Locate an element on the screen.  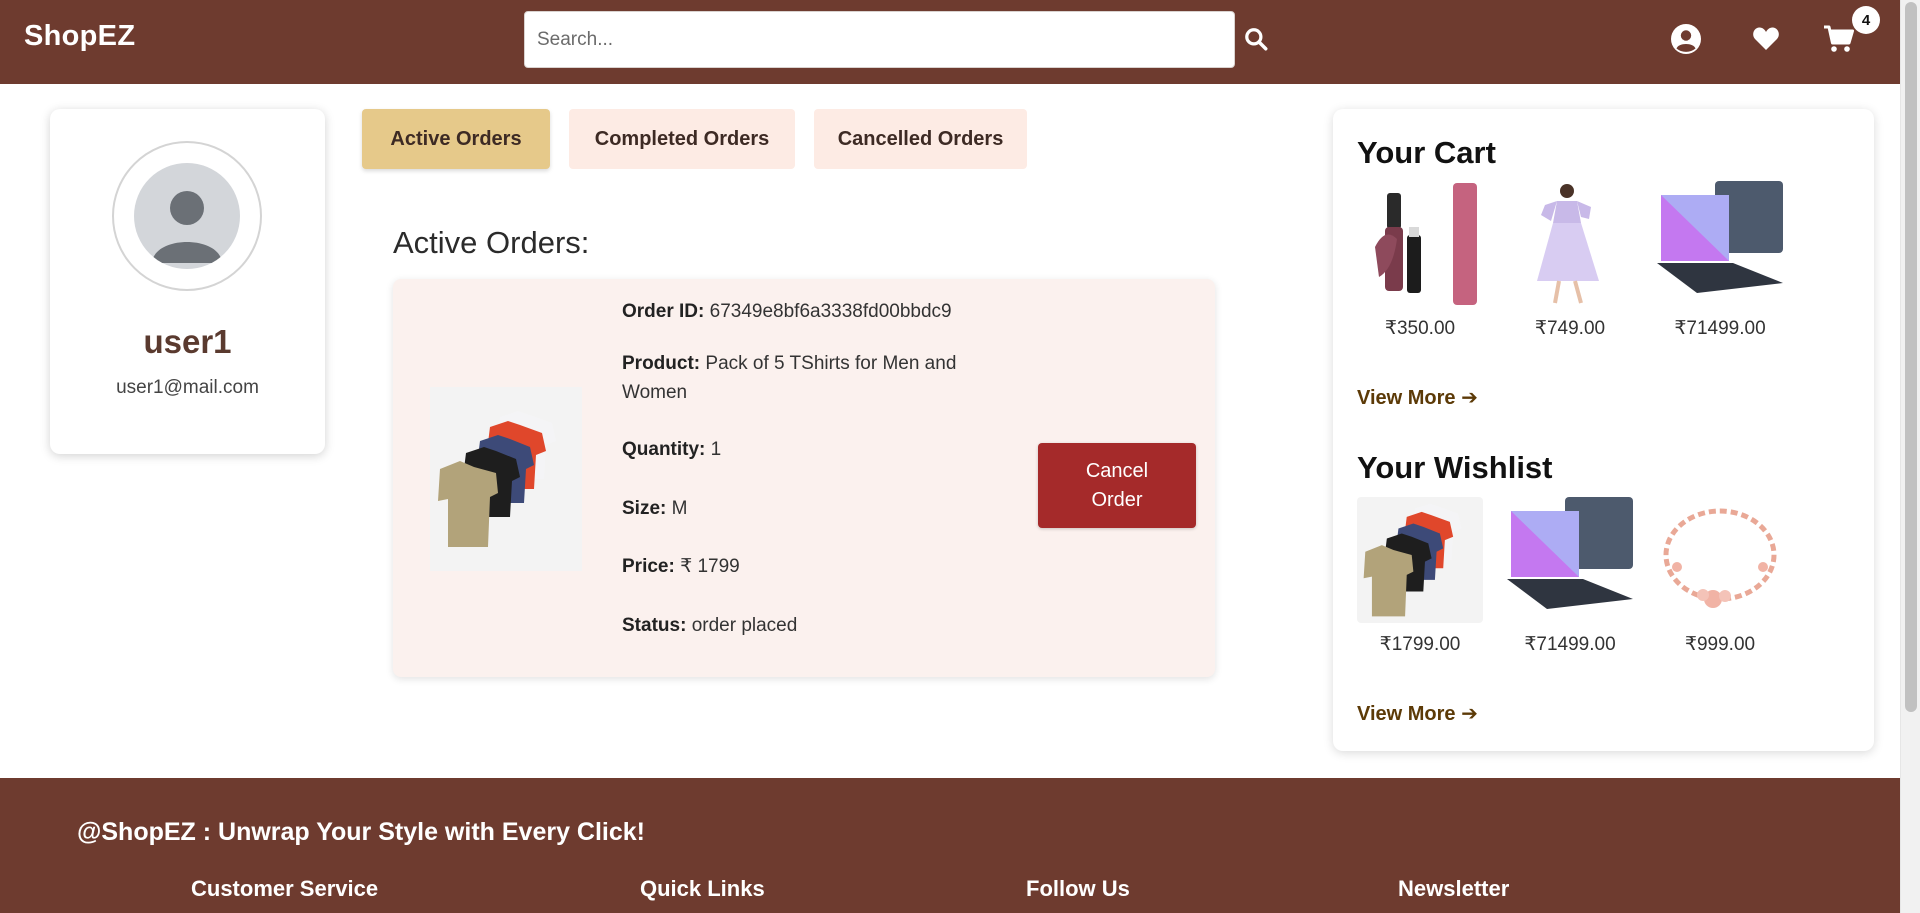
brand-logo: ShopEZ is located at coordinates (79, 36).